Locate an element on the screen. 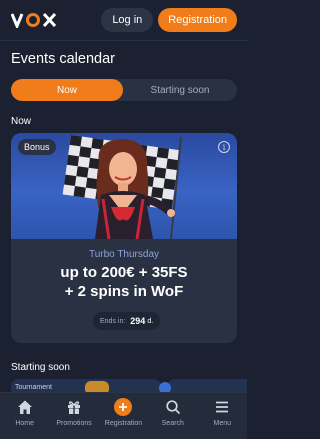  nav-menu-label: Menu is located at coordinates (222, 423).